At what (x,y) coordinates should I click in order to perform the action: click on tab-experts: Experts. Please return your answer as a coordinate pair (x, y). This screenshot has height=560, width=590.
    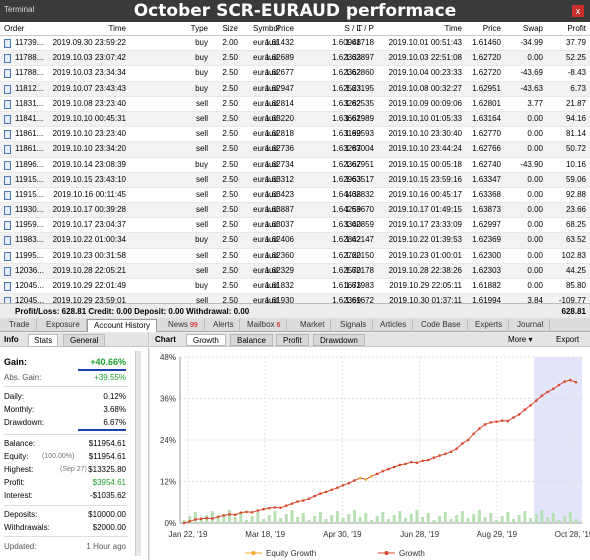
    Looking at the image, I should click on (489, 325).